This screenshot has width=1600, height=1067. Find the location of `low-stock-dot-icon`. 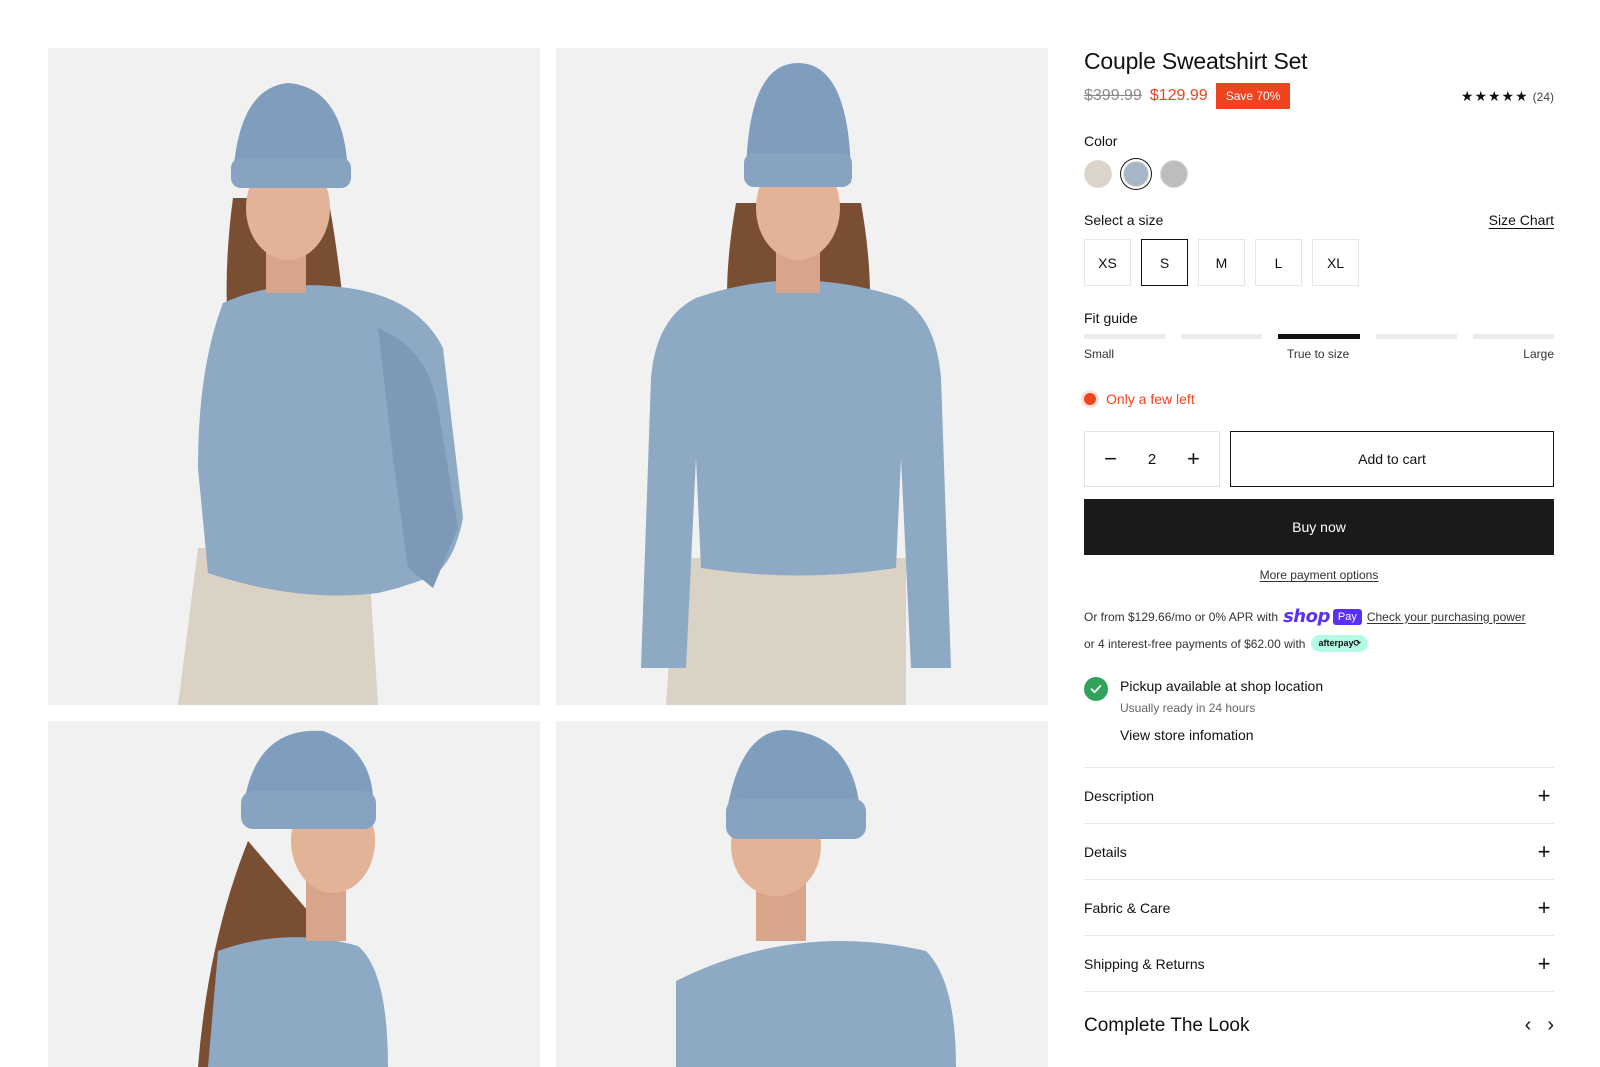

low-stock-dot-icon is located at coordinates (1090, 399).